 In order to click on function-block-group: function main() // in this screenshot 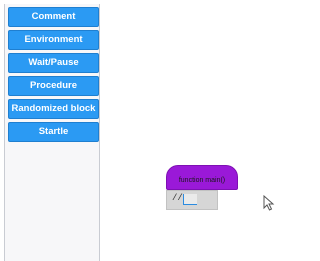, I will do `click(202, 190)`.